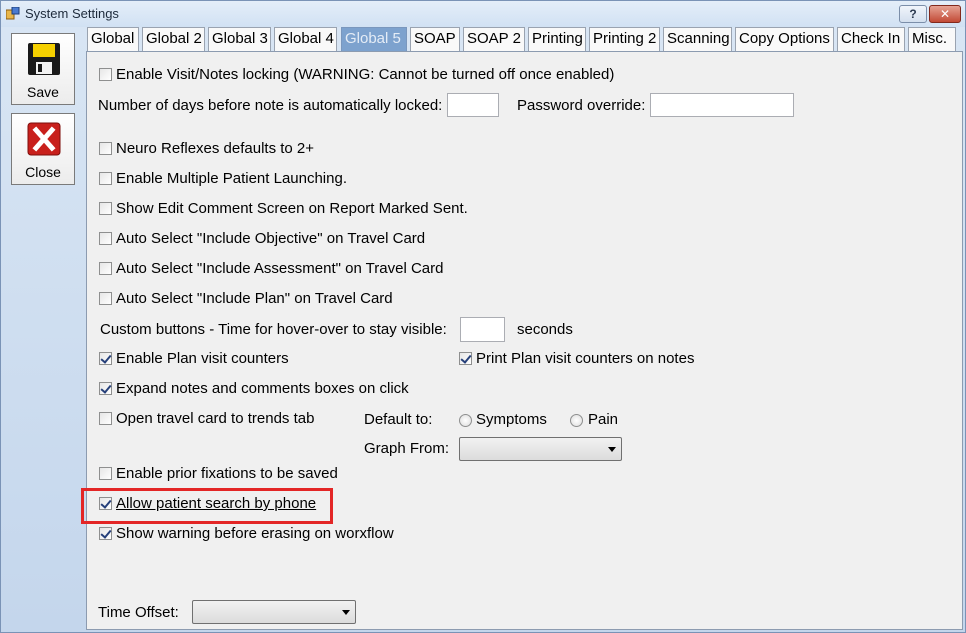 The width and height of the screenshot is (966, 633). I want to click on tab-global-5: Global 5, so click(374, 39).